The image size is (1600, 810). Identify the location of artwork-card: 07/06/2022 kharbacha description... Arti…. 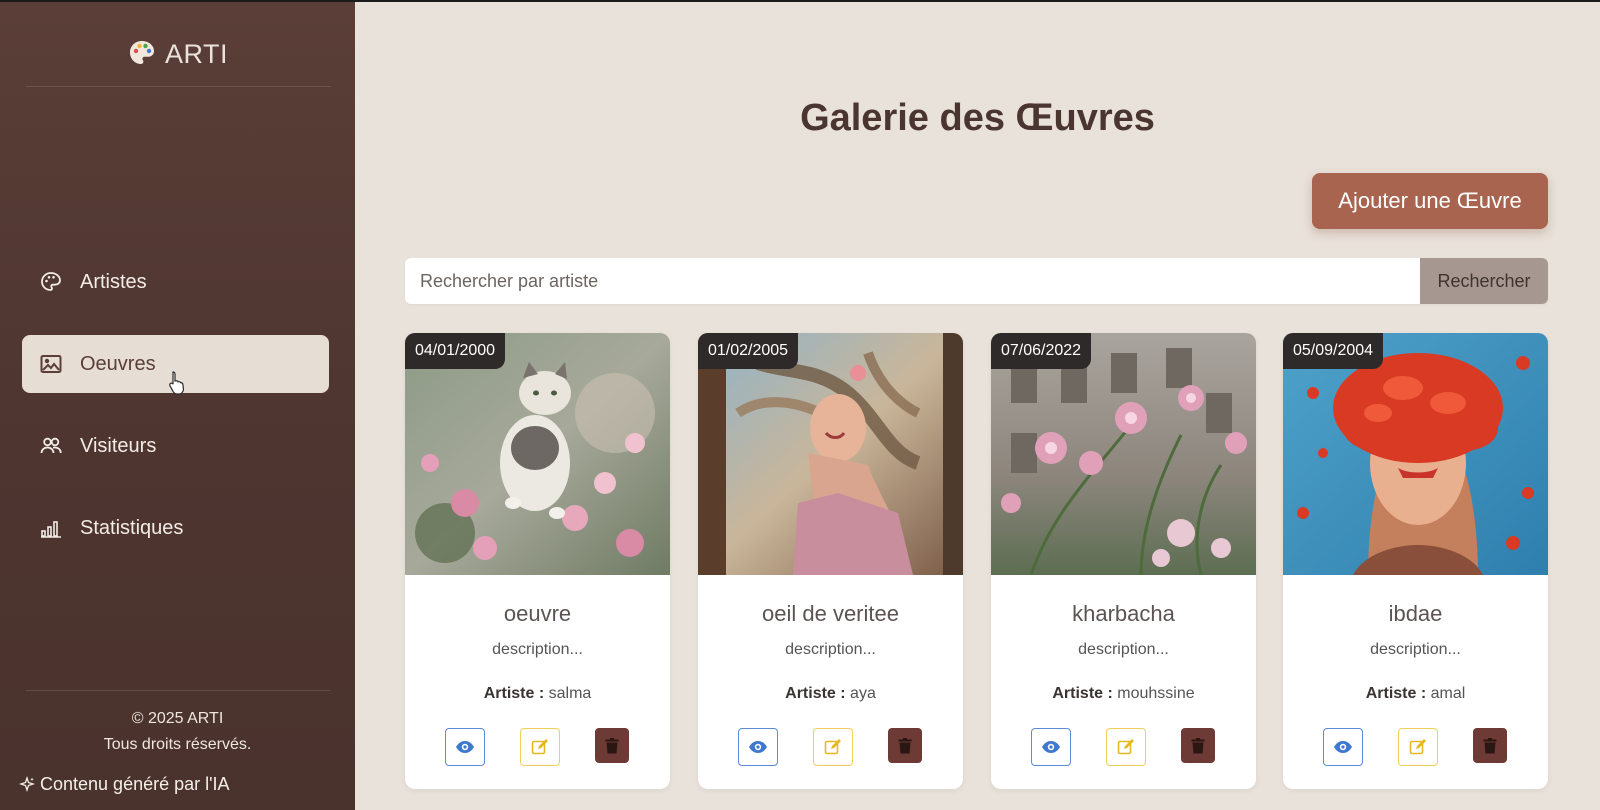
(1123, 561).